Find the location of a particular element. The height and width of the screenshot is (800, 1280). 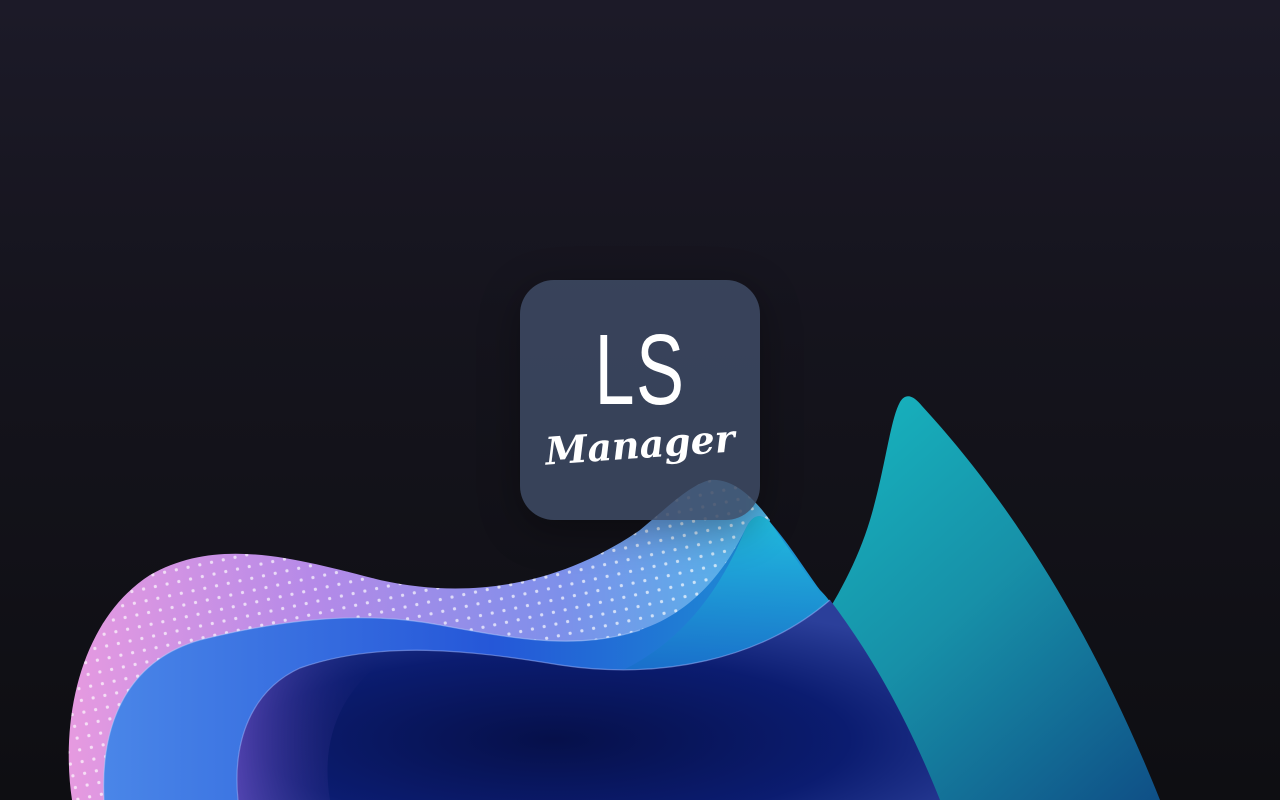

ls-manager-app-icon: LS Manager is located at coordinates (640, 400).